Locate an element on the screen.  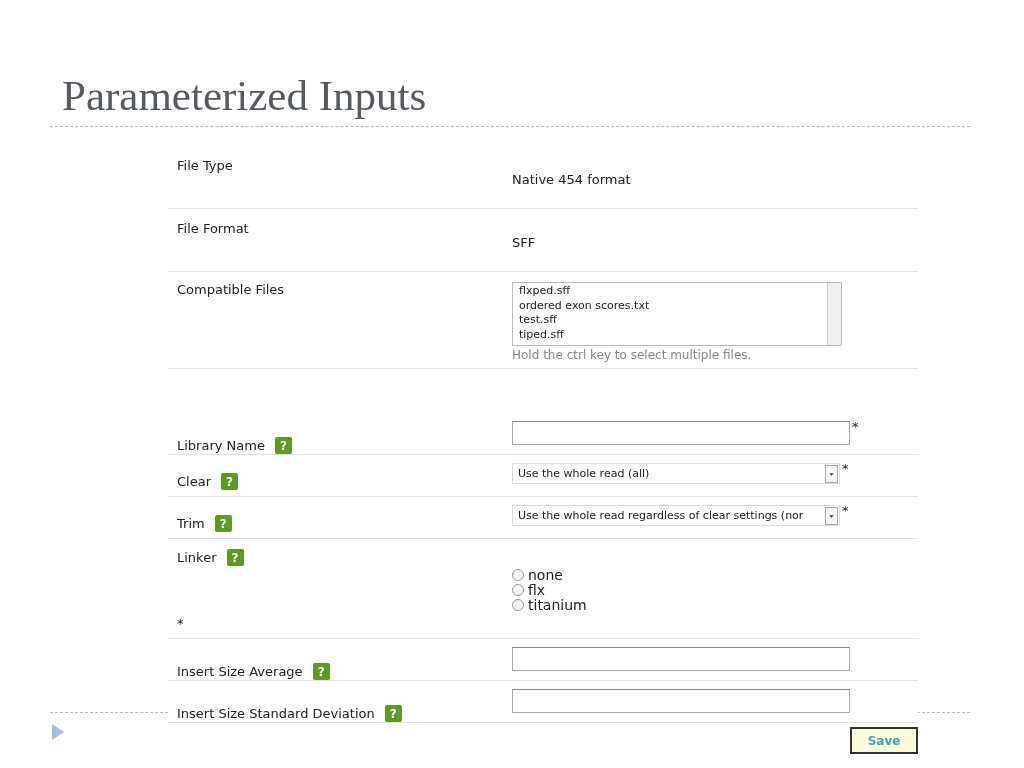
dropdown: Use the whole read regardless of clear settings (nor is located at coordinates (676, 515).